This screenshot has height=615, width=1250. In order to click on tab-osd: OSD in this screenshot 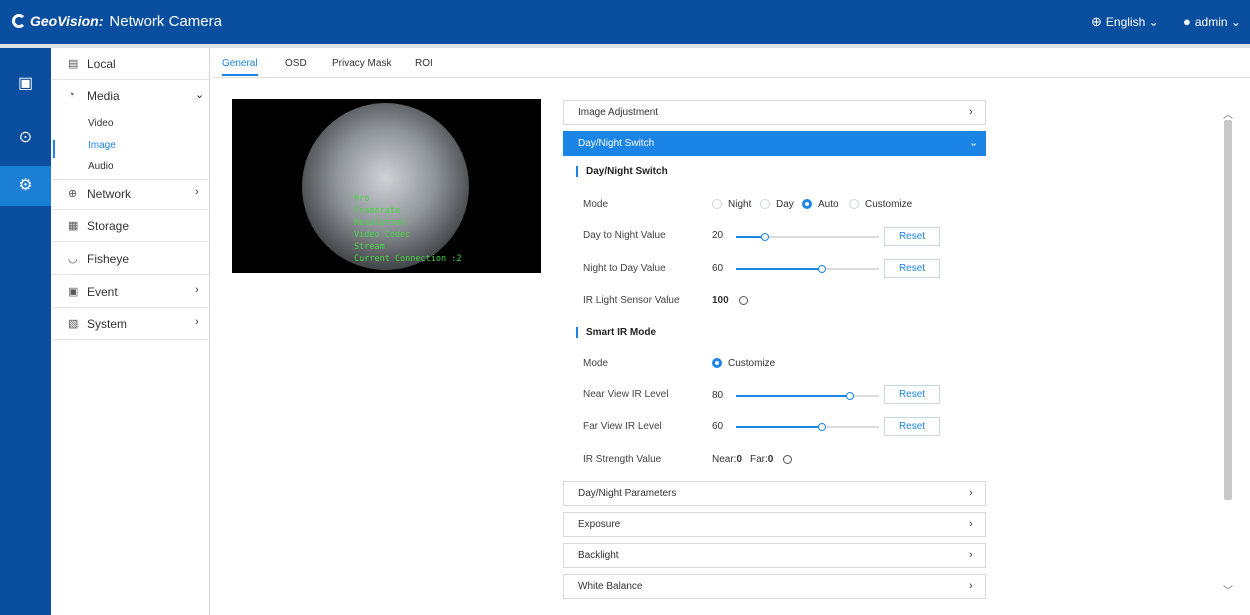, I will do `click(296, 63)`.